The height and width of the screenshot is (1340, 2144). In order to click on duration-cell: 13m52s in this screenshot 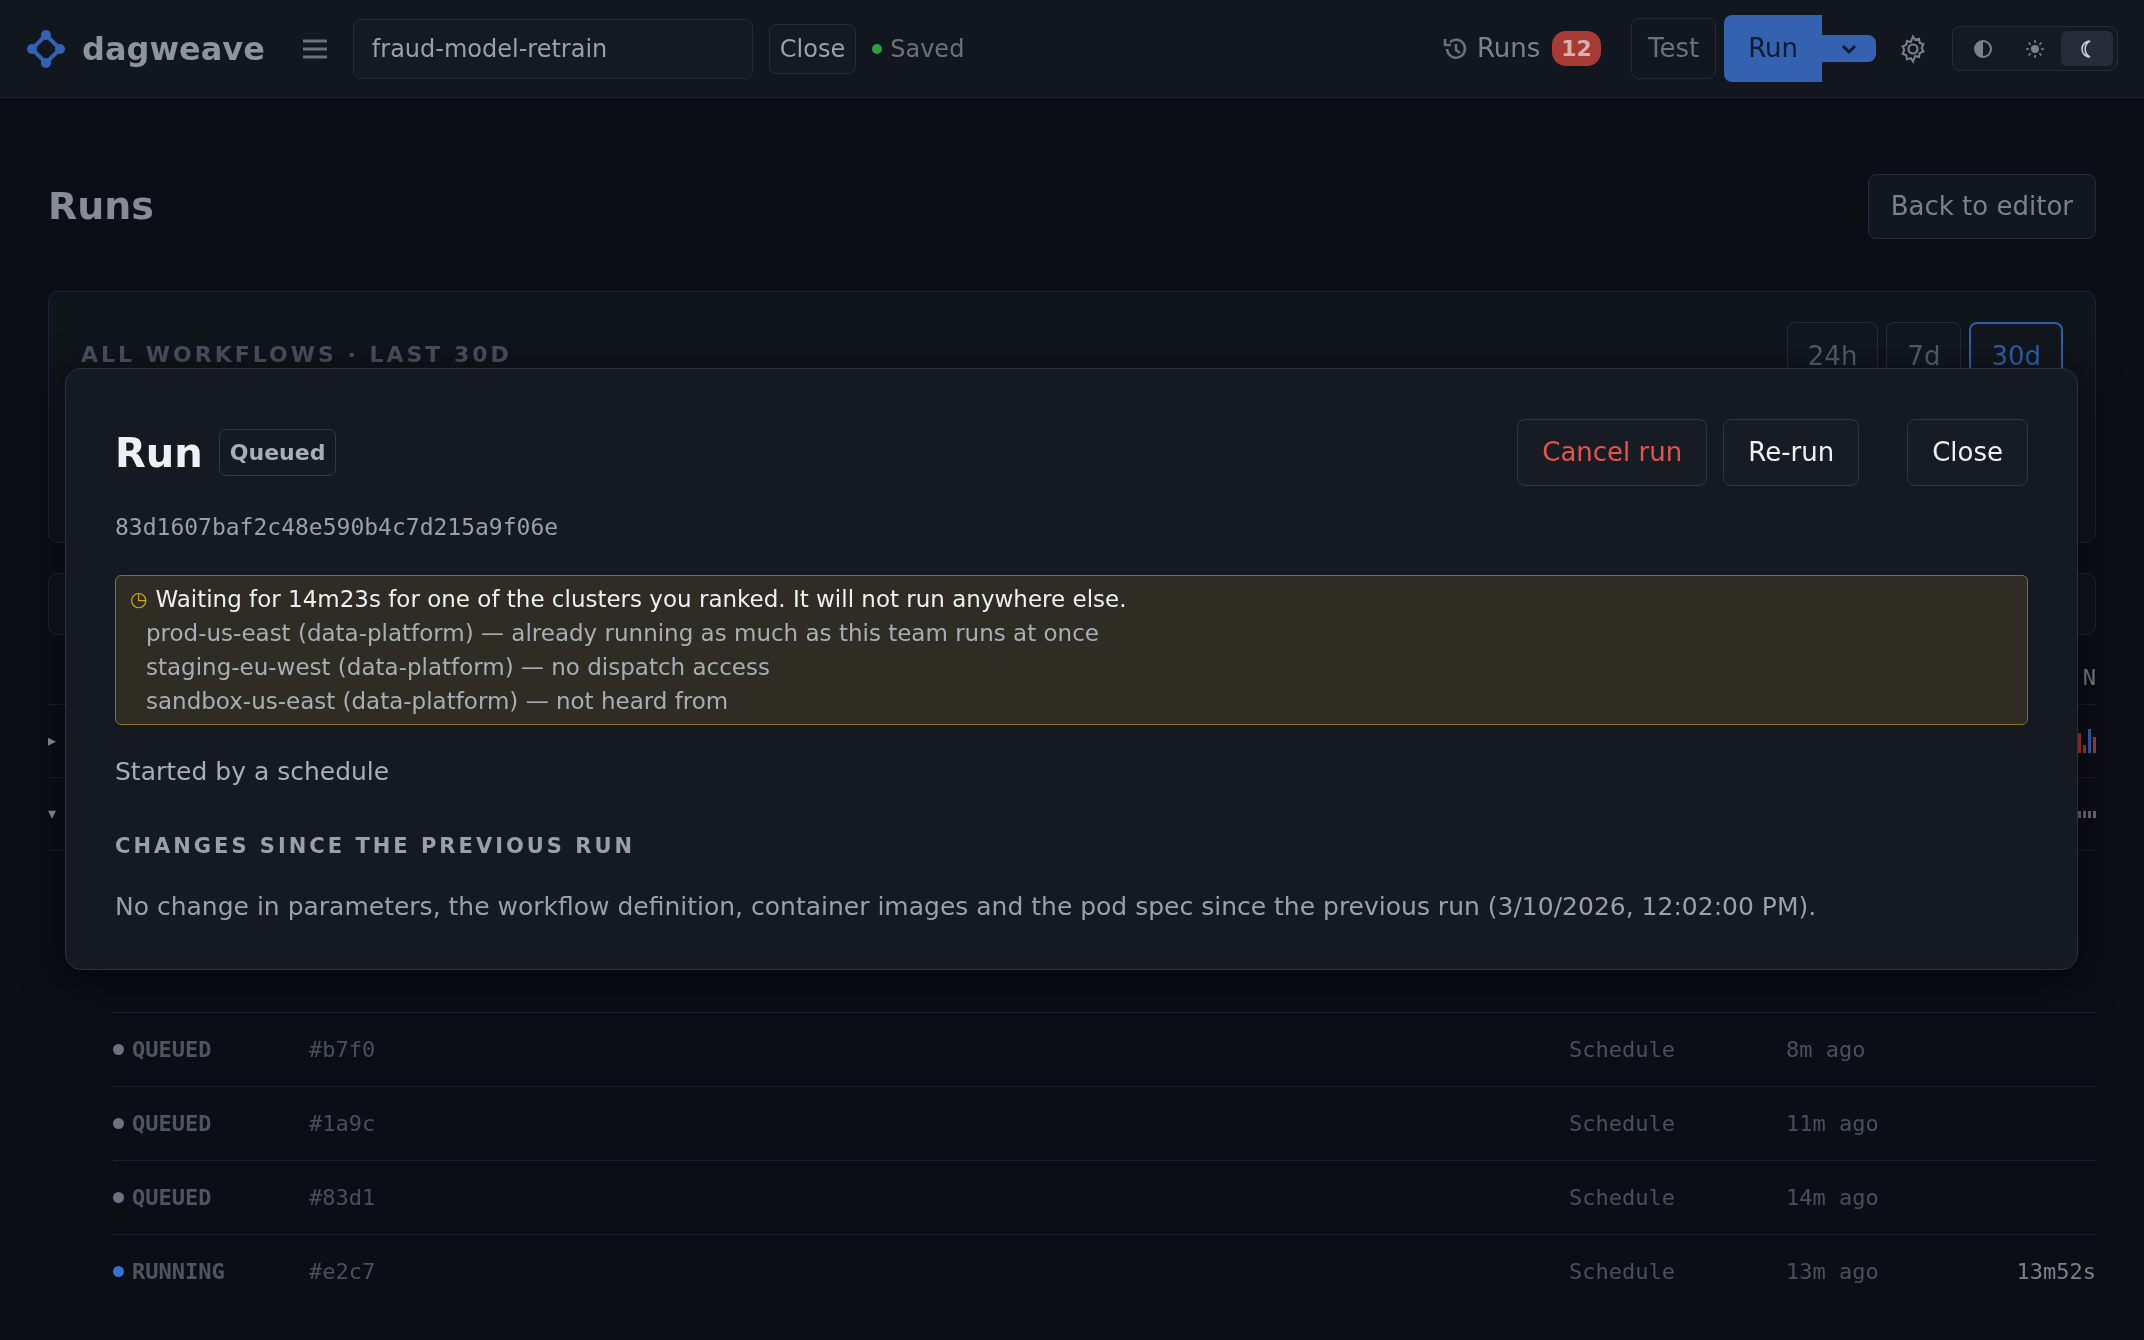, I will do `click(2056, 1271)`.